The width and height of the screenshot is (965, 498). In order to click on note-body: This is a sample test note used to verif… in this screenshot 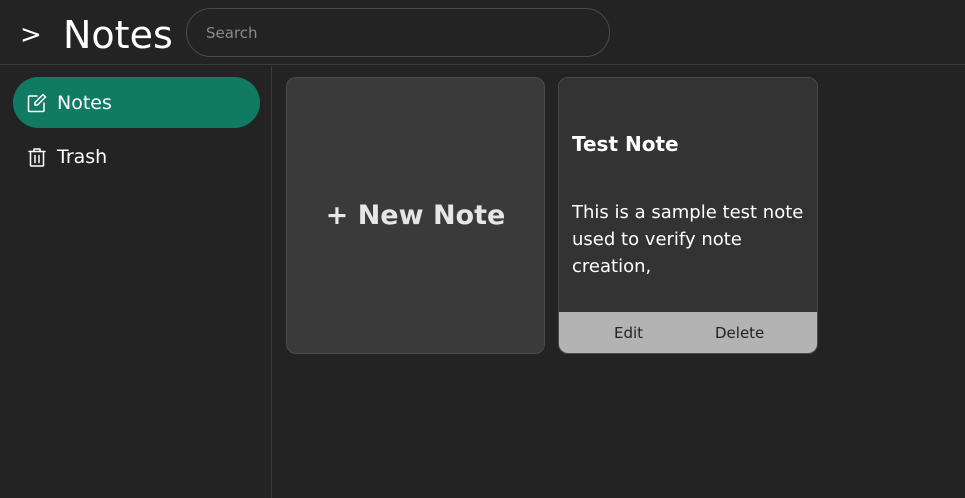, I will do `click(688, 239)`.